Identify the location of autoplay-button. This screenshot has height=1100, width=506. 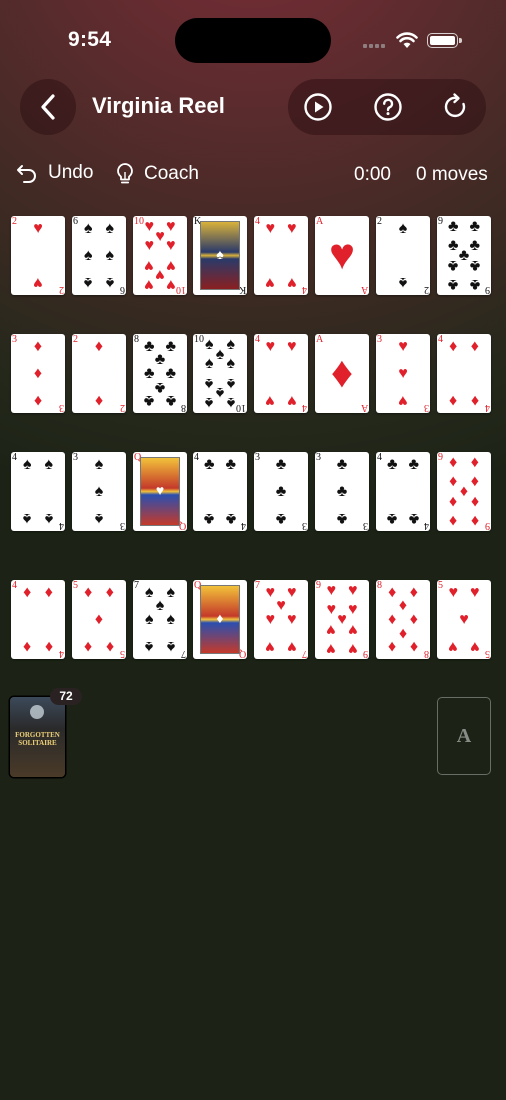
(318, 107).